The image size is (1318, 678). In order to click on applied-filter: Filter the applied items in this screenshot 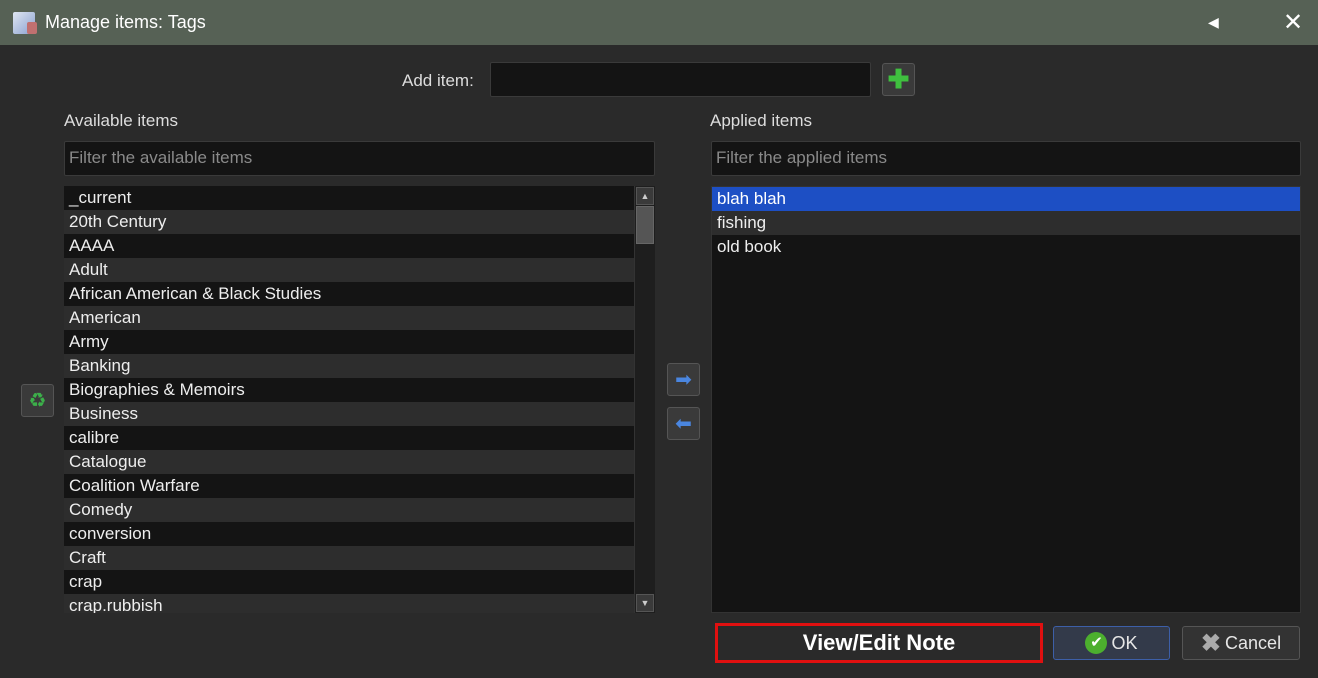, I will do `click(1006, 158)`.